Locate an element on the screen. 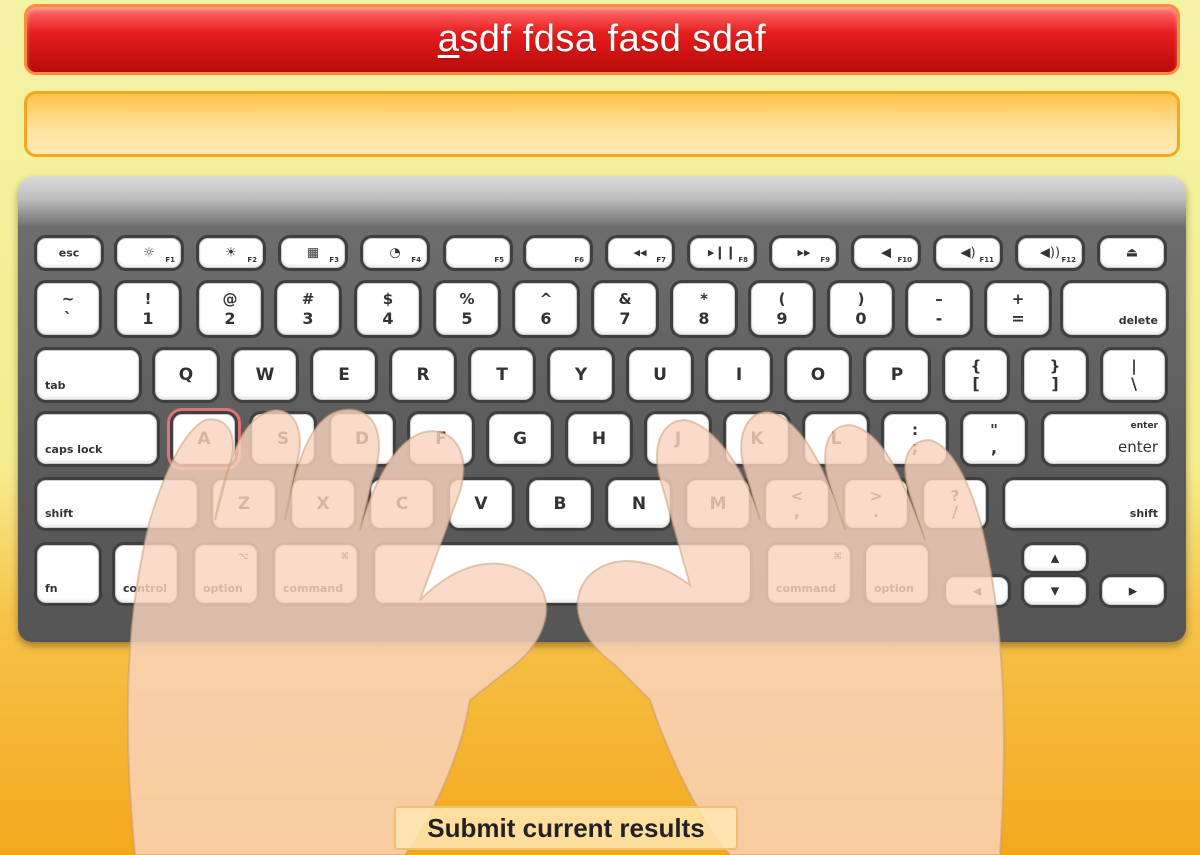  key-symbol: <, is located at coordinates (797, 504).